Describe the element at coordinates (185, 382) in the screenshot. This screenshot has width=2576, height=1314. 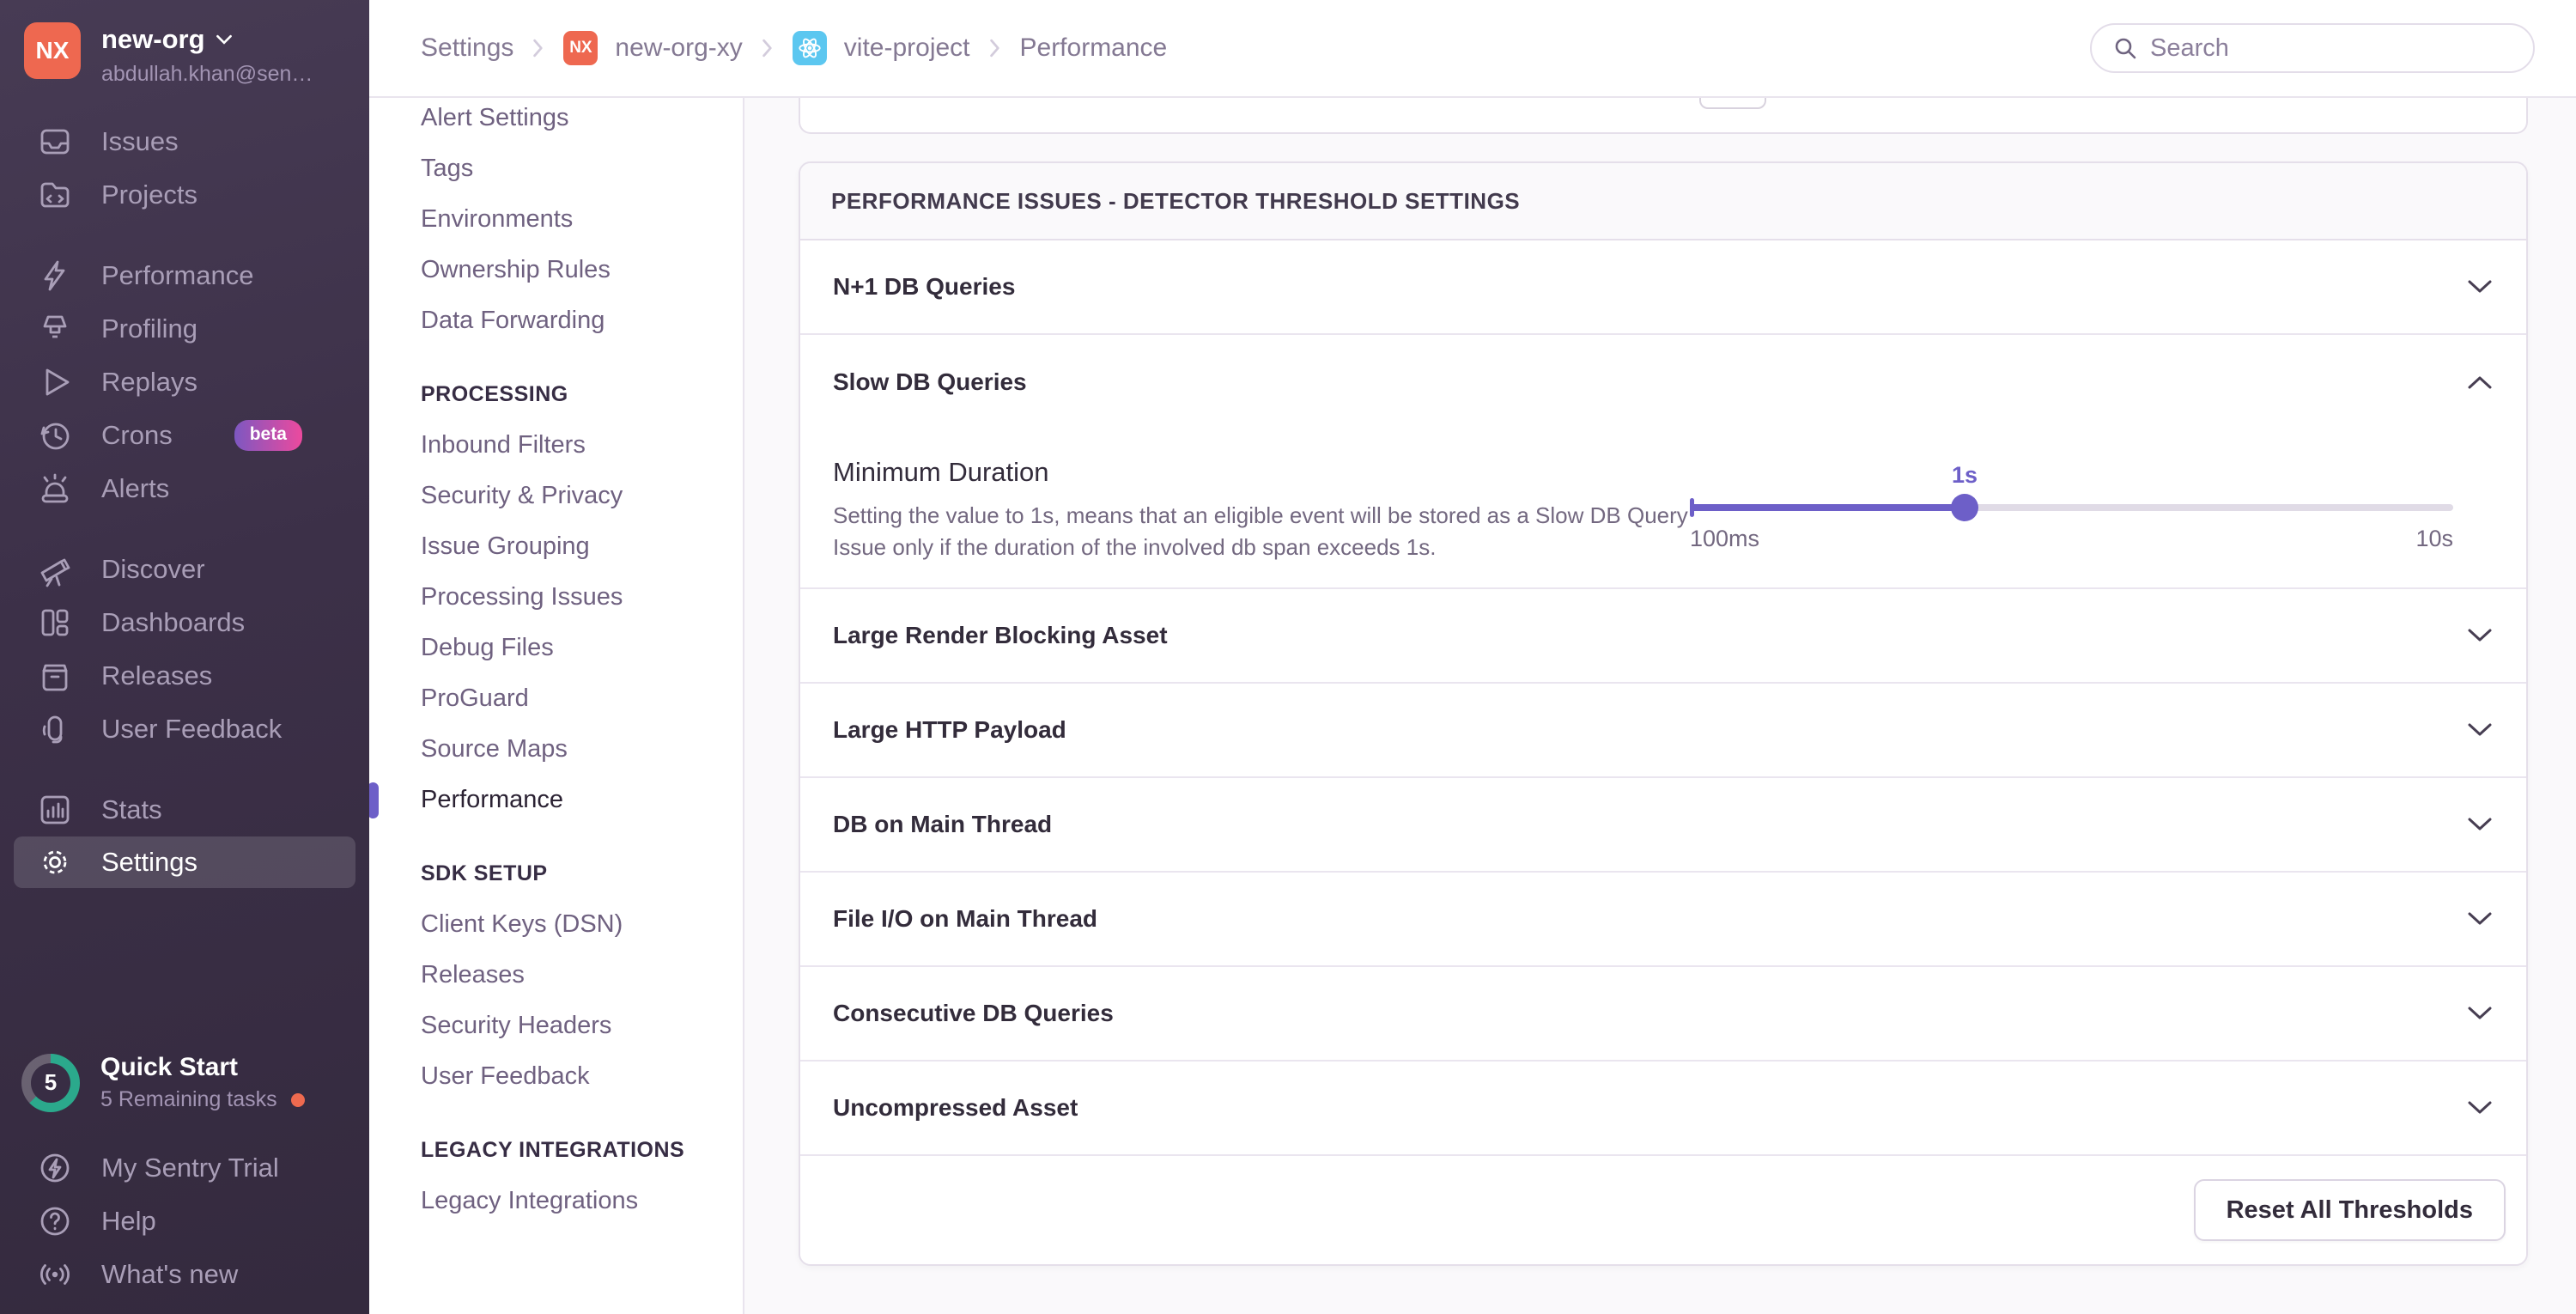
I see `sidebar-item-replays: Replays` at that location.